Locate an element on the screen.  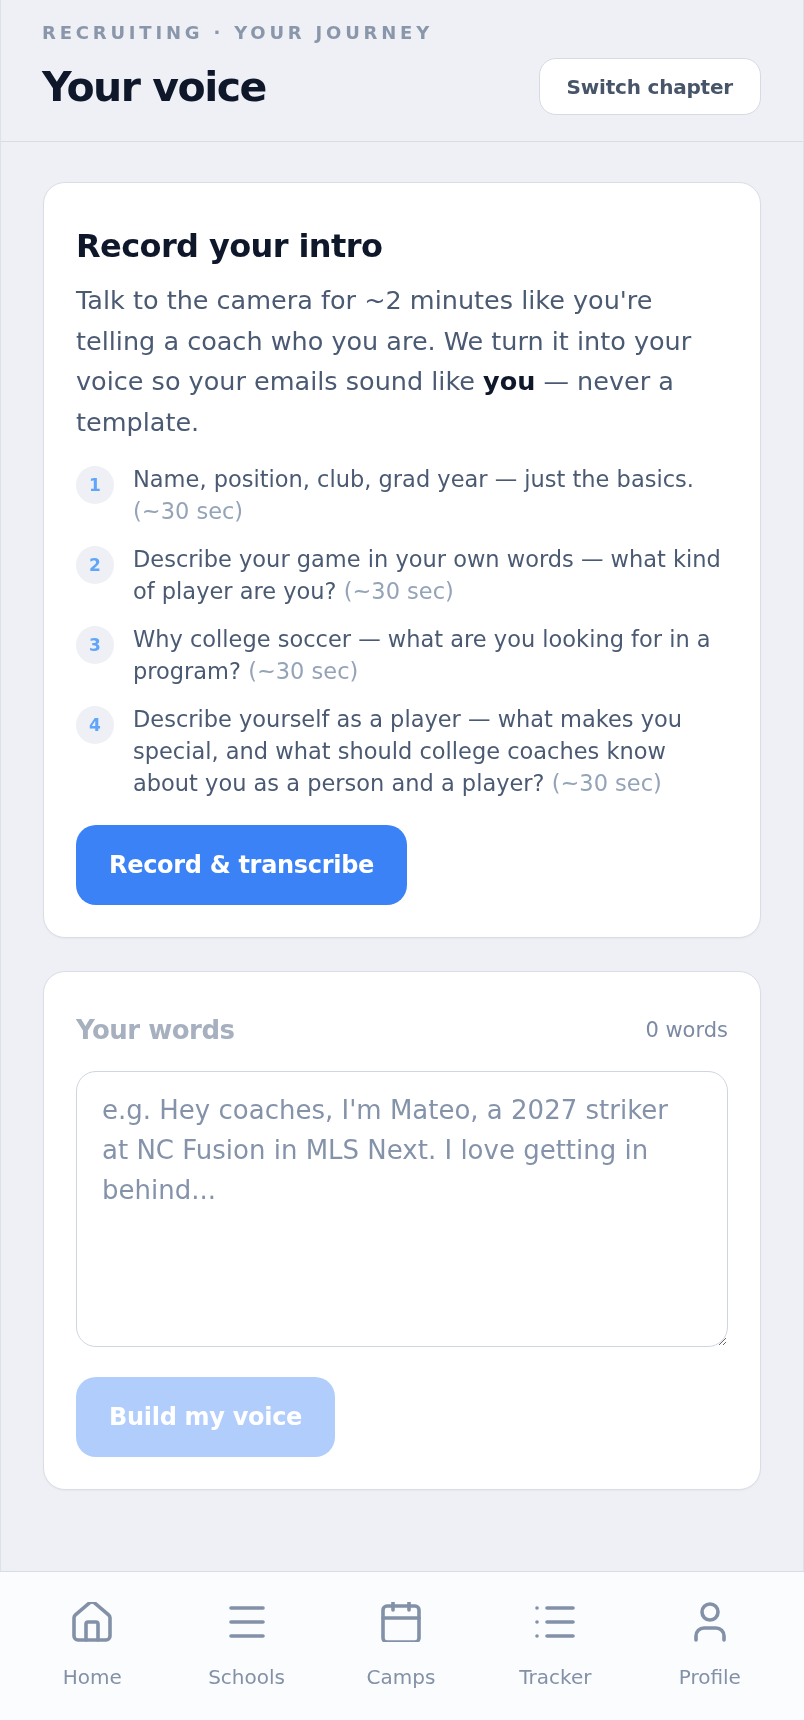
nav-item: Tracker is located at coordinates (555, 1631).